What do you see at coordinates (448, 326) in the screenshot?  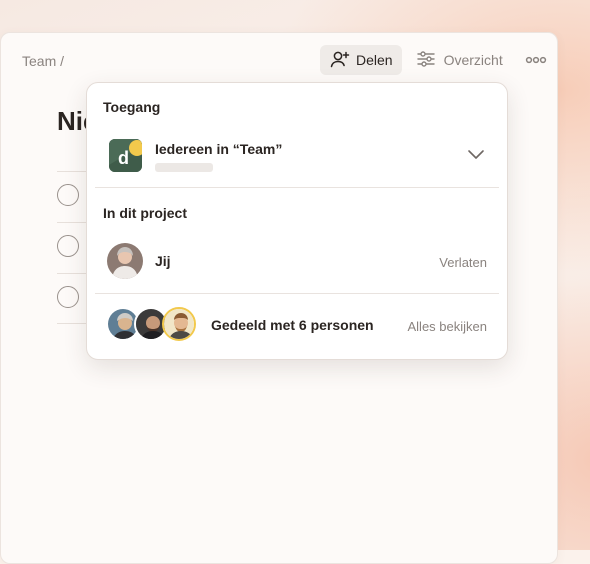 I see `see-all-button: Alles bekijken` at bounding box center [448, 326].